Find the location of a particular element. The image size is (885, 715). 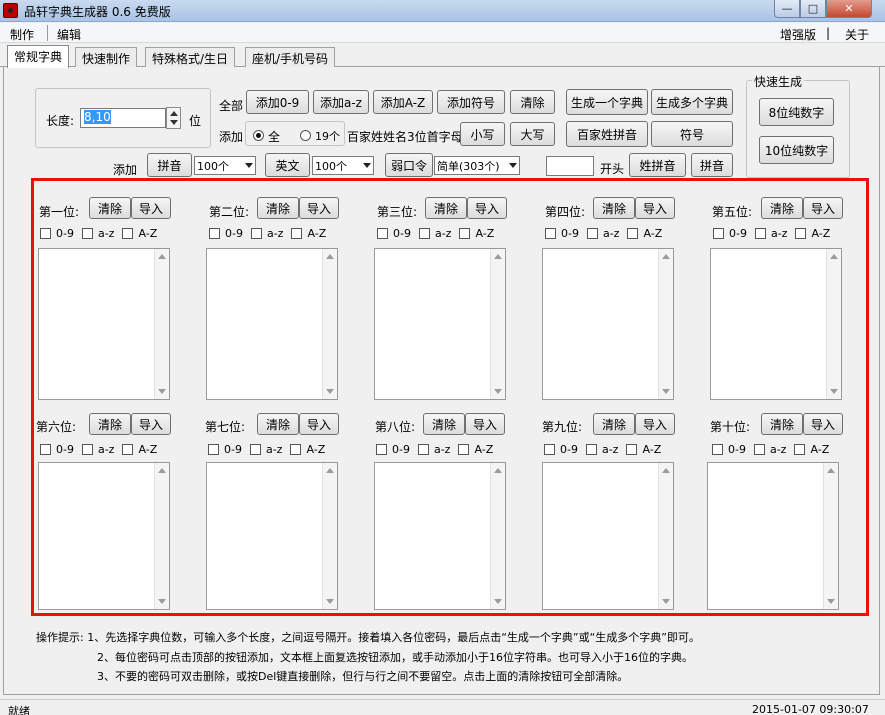

pos1-import-button: 导入 is located at coordinates (151, 208).